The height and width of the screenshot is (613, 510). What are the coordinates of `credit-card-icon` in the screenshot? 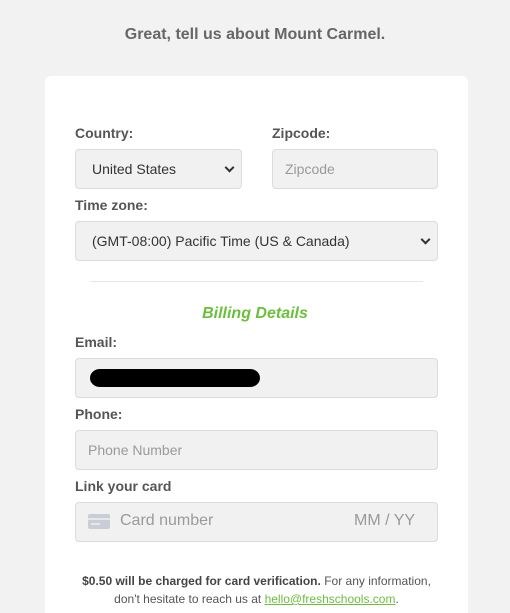 It's located at (99, 521).